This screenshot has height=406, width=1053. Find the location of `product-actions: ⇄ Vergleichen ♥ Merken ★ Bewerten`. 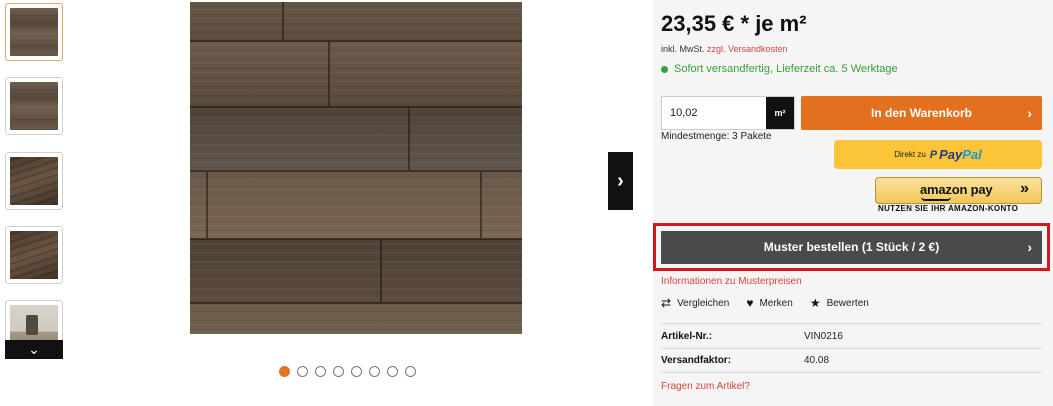

product-actions: ⇄ Vergleichen ♥ Merken ★ Bewerten is located at coordinates (765, 303).